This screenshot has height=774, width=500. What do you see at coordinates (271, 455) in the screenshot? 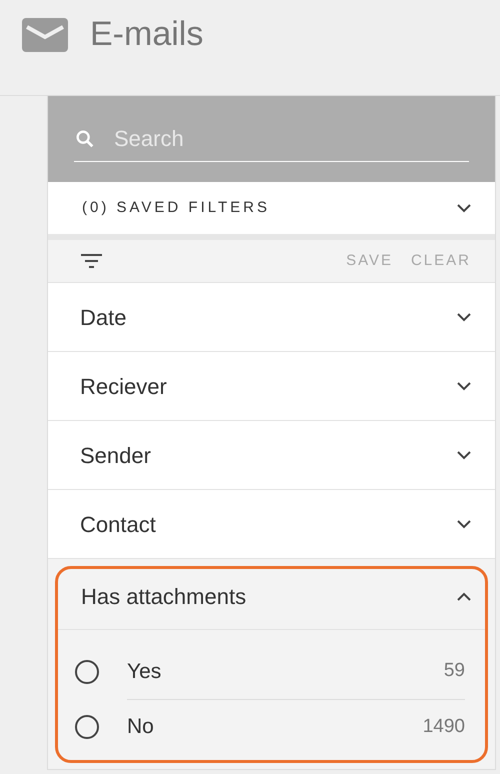
I see `filter-section-header: Sender` at bounding box center [271, 455].